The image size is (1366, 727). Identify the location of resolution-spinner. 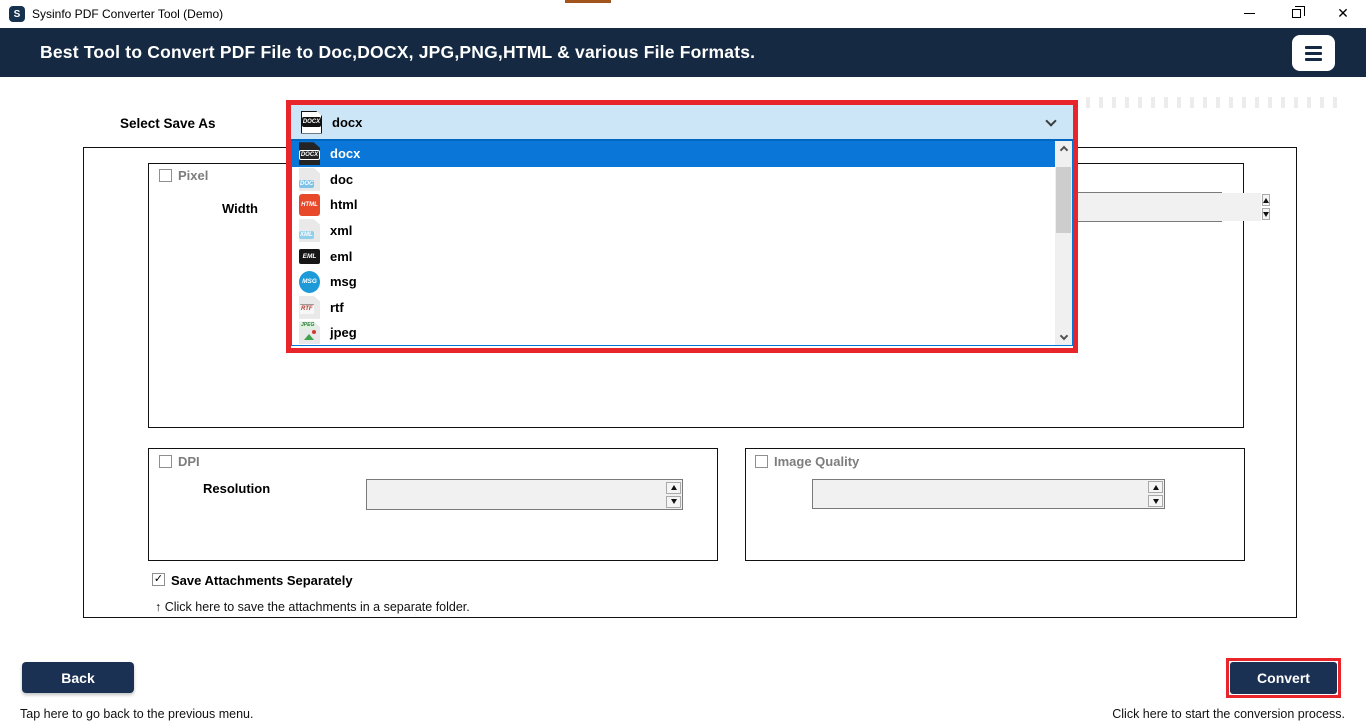
(524, 494).